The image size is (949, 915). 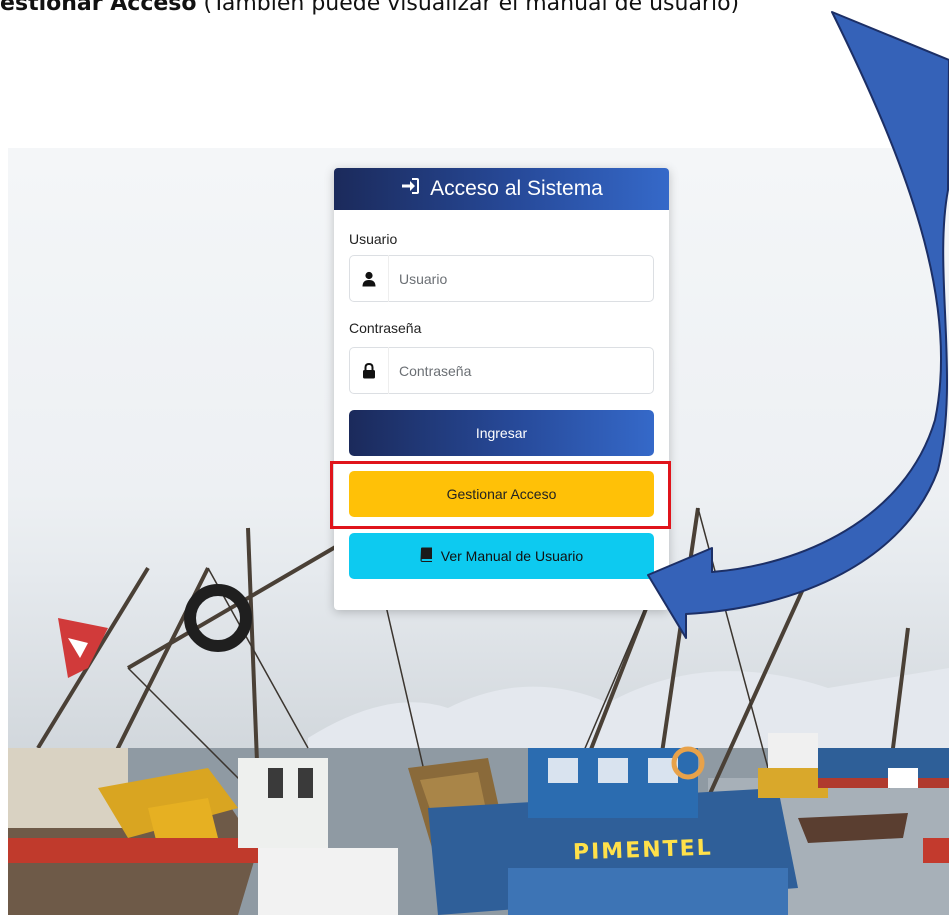 What do you see at coordinates (369, 370) in the screenshot?
I see `lock-icon` at bounding box center [369, 370].